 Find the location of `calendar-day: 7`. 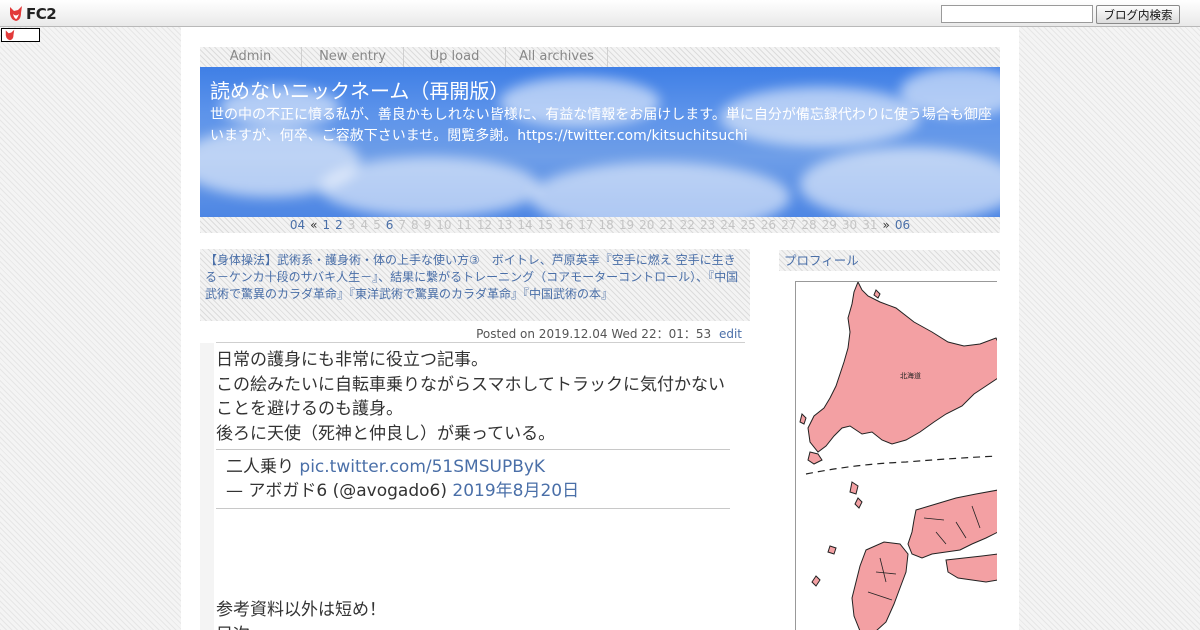

calendar-day: 7 is located at coordinates (402, 225).